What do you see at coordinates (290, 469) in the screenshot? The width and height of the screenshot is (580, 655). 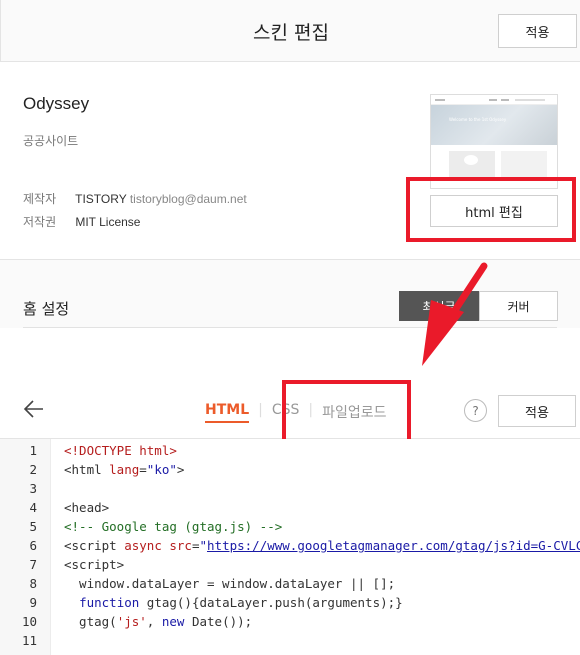 I see `code-line: 2 <html lang="ko">` at bounding box center [290, 469].